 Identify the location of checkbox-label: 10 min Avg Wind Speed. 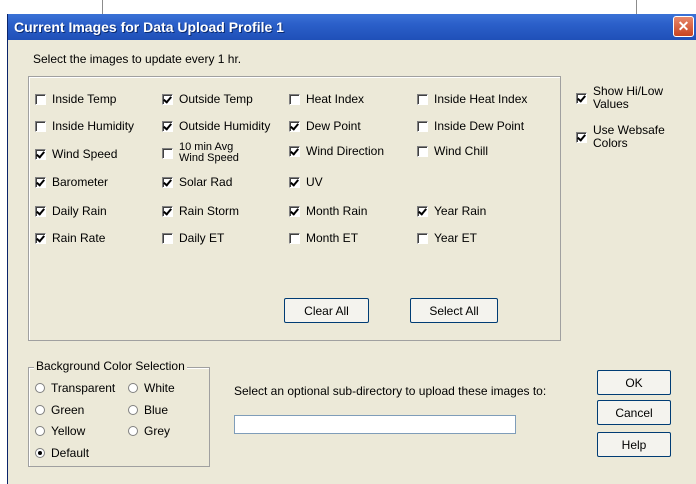
(209, 153).